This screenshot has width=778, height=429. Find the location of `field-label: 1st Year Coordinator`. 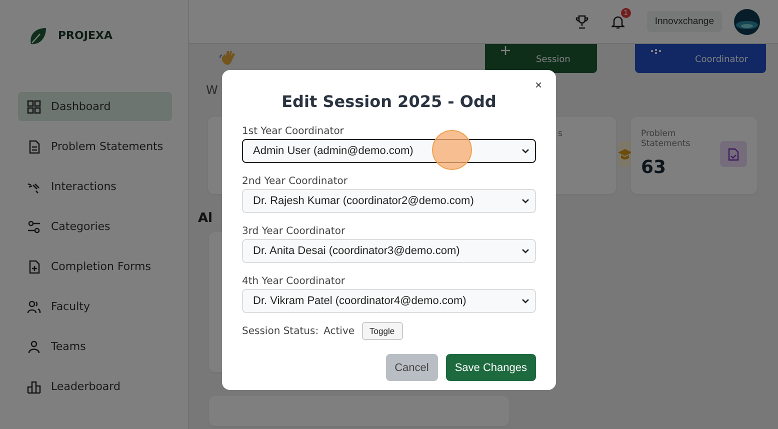

field-label: 1st Year Coordinator is located at coordinates (293, 132).